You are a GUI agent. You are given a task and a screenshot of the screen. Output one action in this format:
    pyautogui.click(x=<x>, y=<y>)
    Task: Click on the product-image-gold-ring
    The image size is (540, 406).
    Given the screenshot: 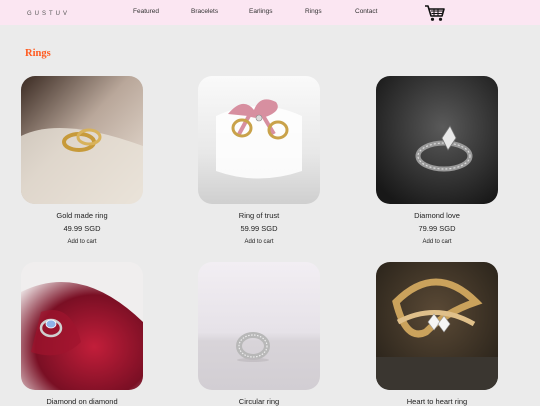 What is the action you would take?
    pyautogui.click(x=82, y=140)
    